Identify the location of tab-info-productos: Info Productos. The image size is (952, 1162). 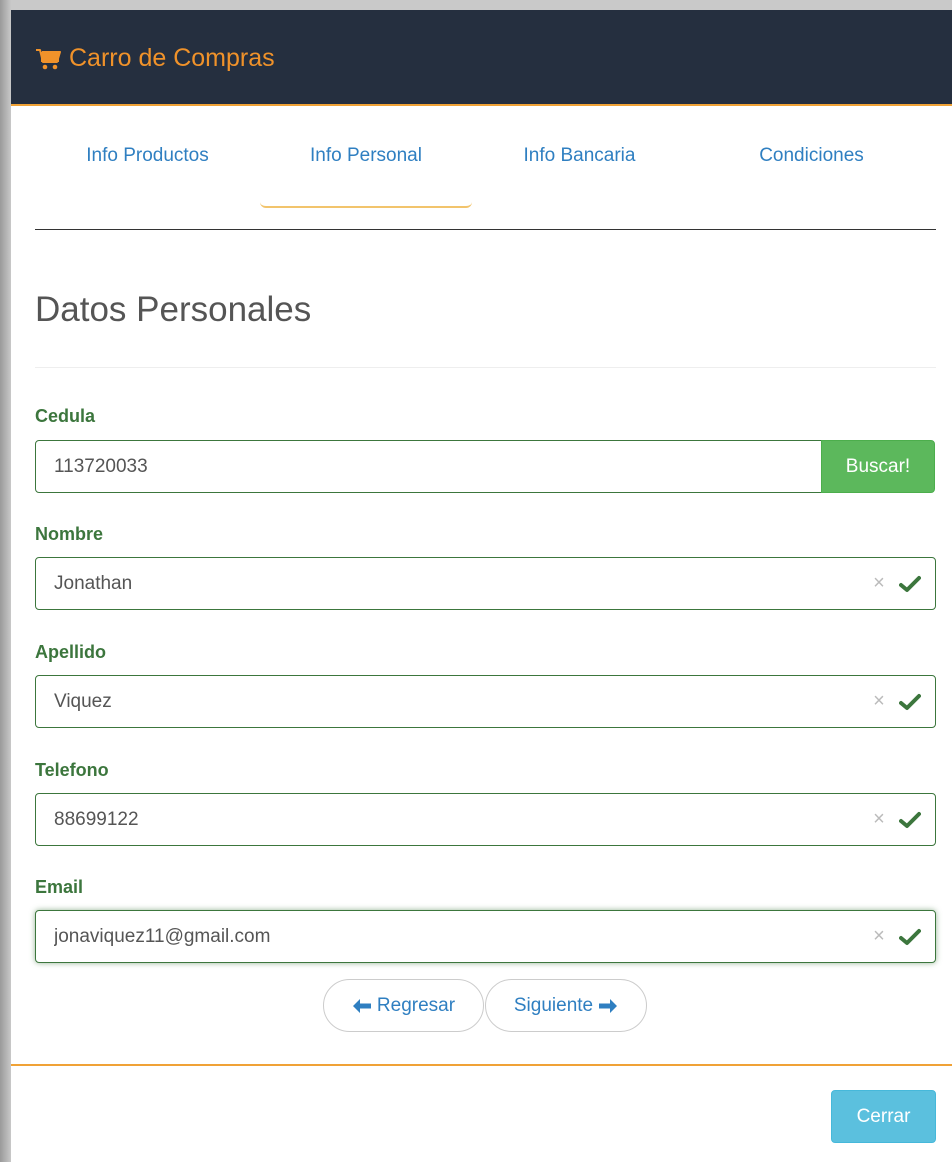
(147, 156).